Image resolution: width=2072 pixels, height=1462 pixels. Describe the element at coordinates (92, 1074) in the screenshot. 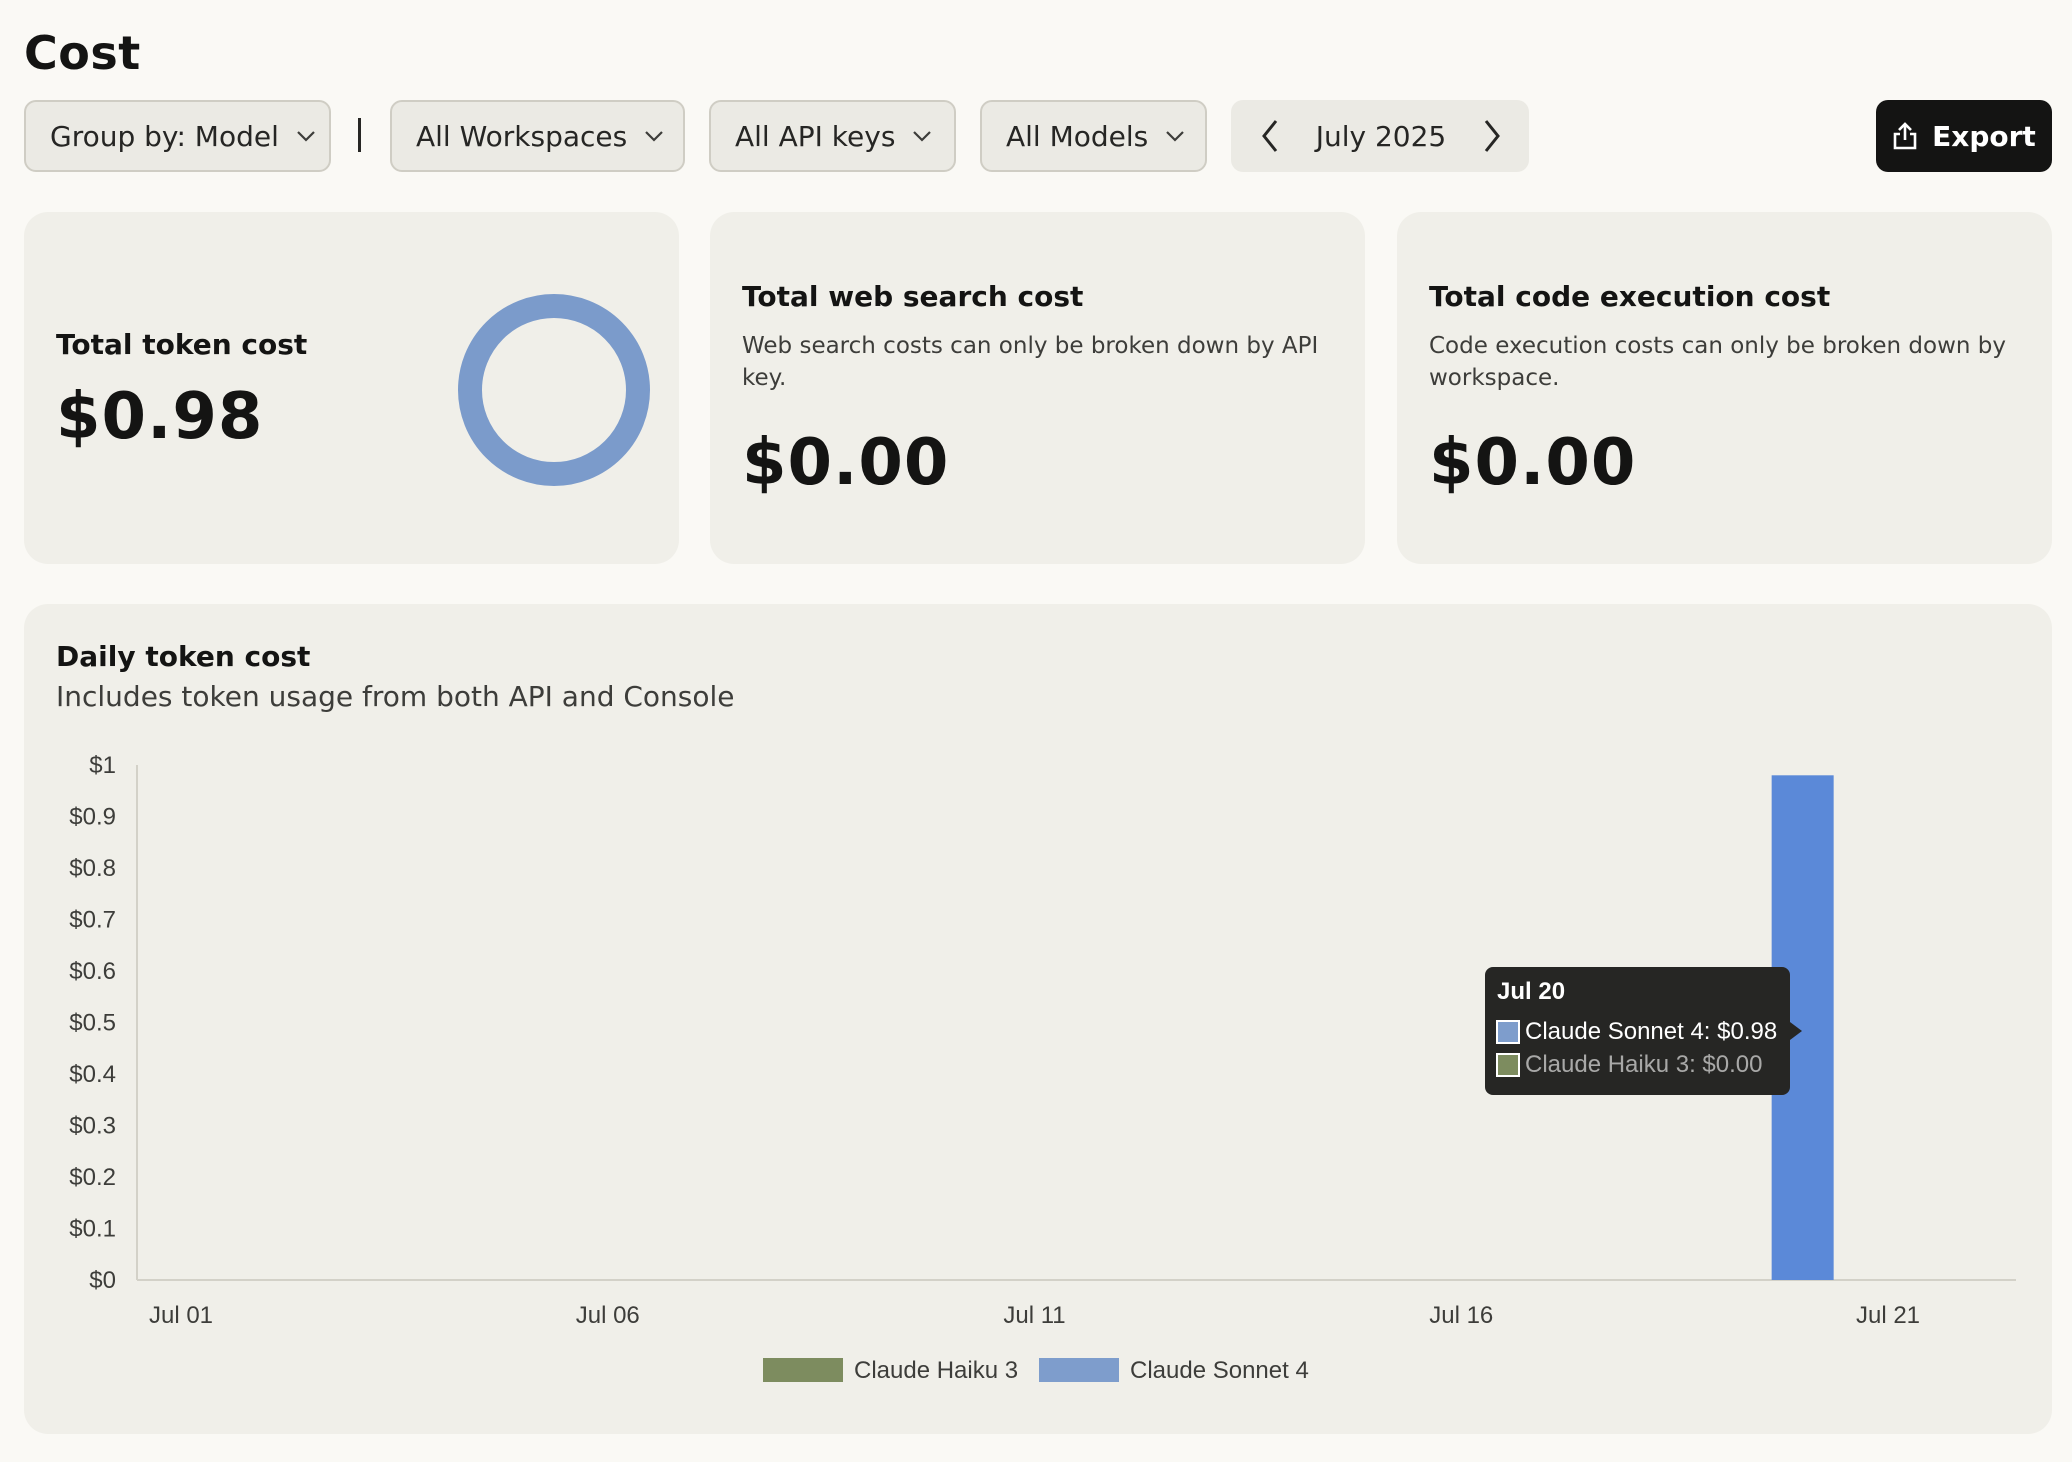

I see `y-tick-label: $0.4` at that location.